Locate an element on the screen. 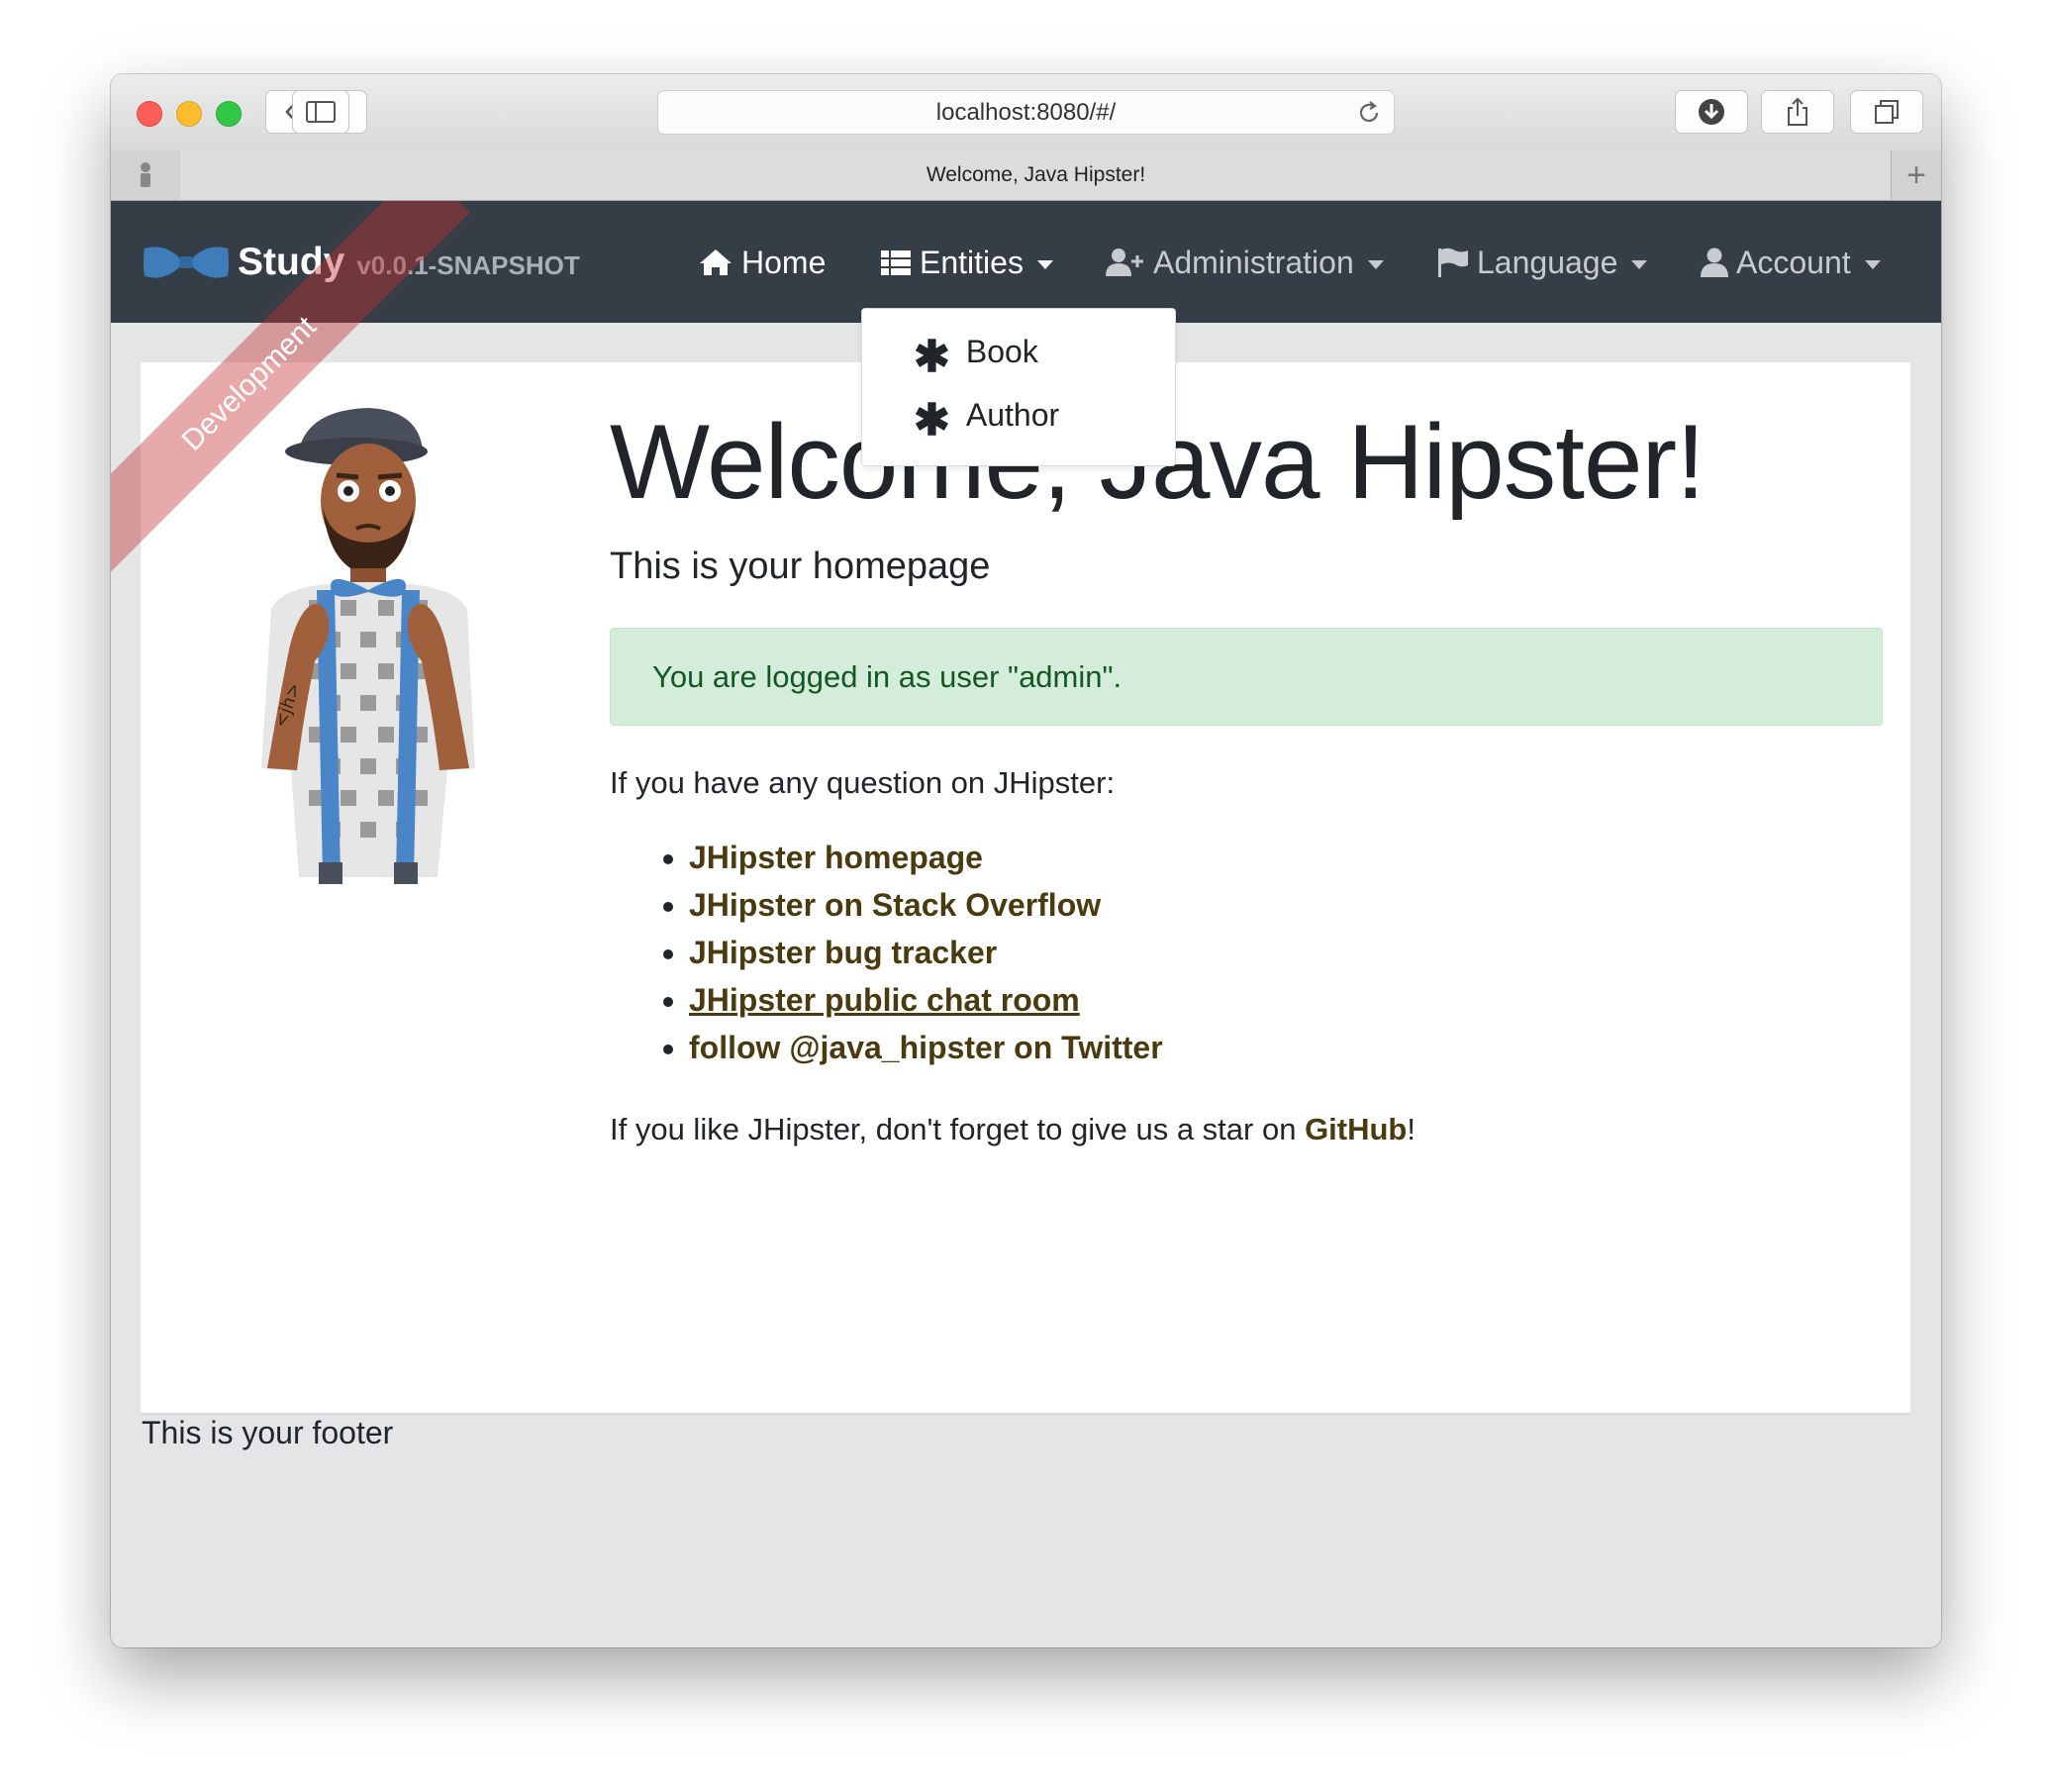 The width and height of the screenshot is (2049, 1792). menu-item-book: ✱ Book is located at coordinates (976, 356).